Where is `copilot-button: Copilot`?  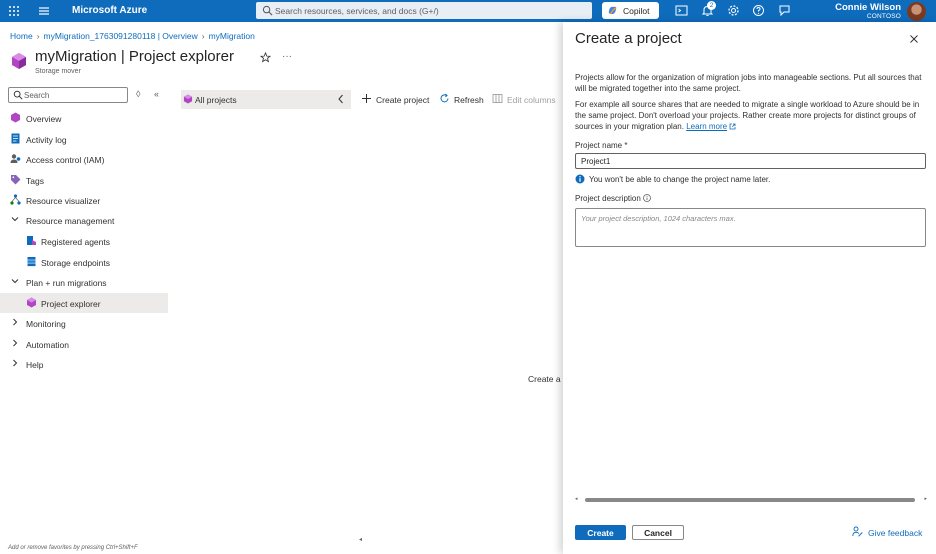 copilot-button: Copilot is located at coordinates (630, 10).